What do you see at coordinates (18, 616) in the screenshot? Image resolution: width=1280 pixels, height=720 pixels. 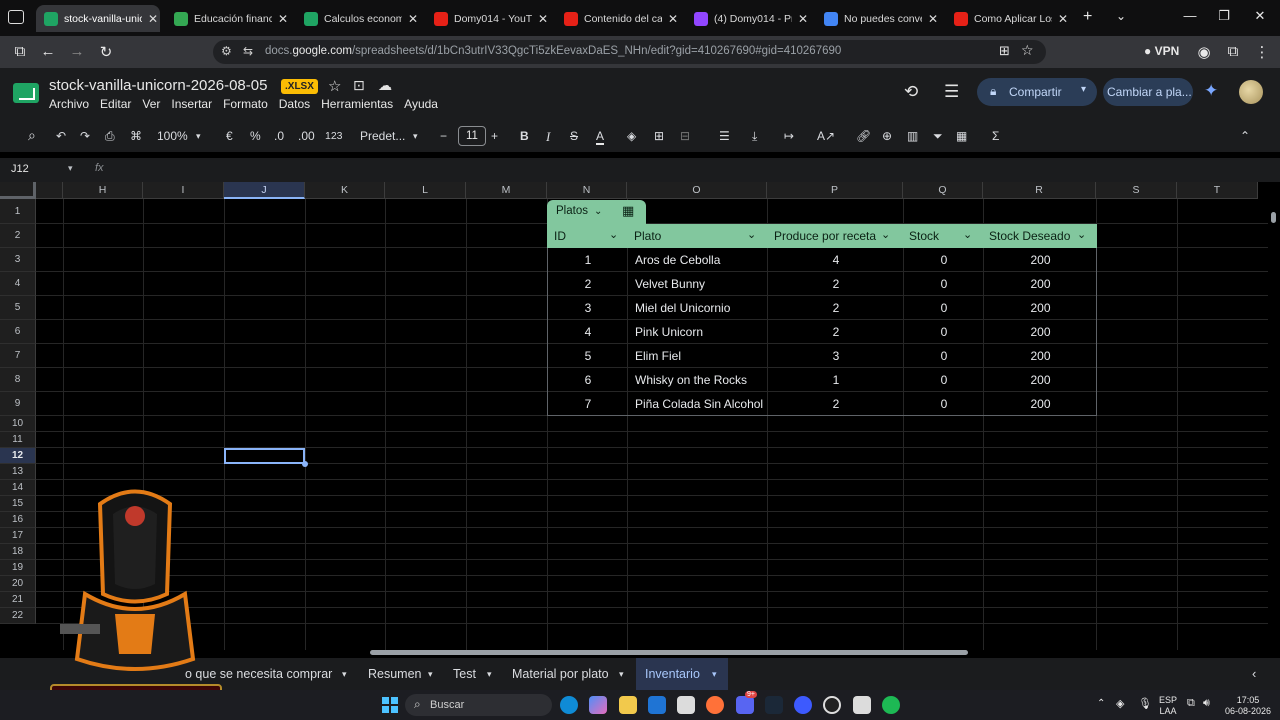 I see `row-header: 22` at bounding box center [18, 616].